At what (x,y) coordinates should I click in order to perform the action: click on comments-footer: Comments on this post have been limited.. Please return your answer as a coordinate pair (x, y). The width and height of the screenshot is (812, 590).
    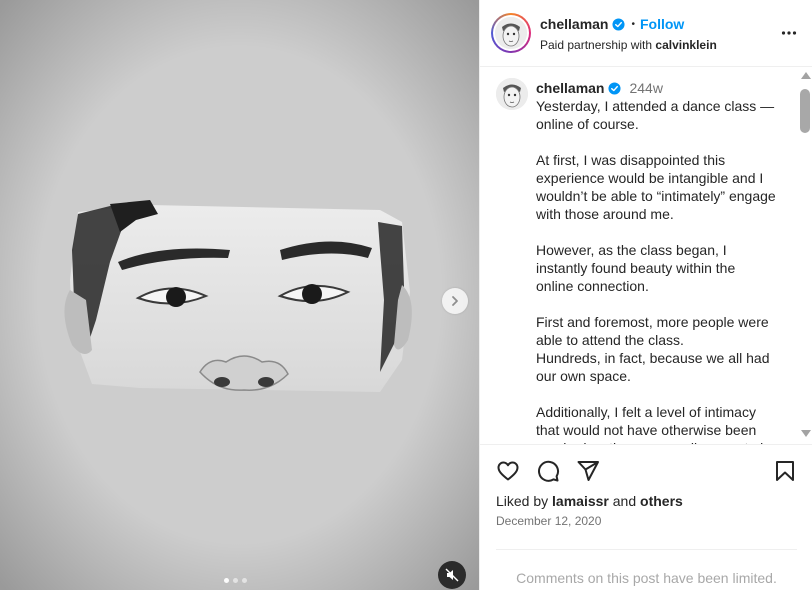
    Looking at the image, I should click on (646, 569).